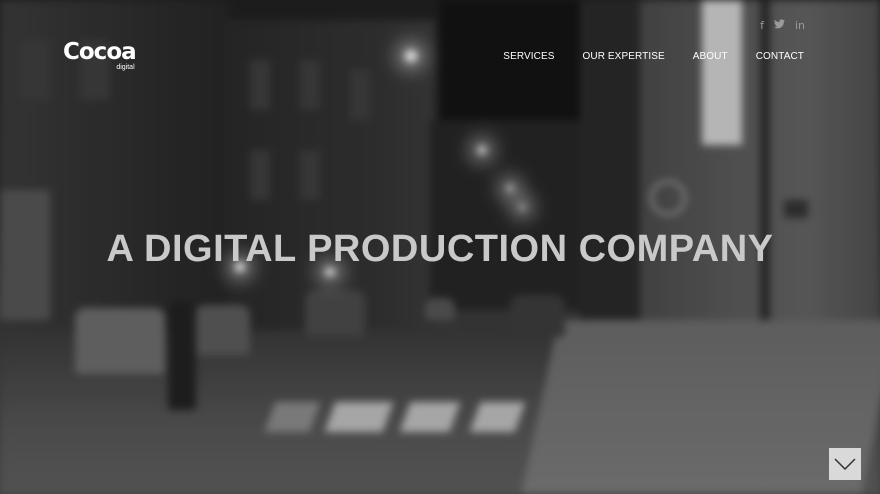  Describe the element at coordinates (710, 56) in the screenshot. I see `nav-about: ABOUT` at that location.